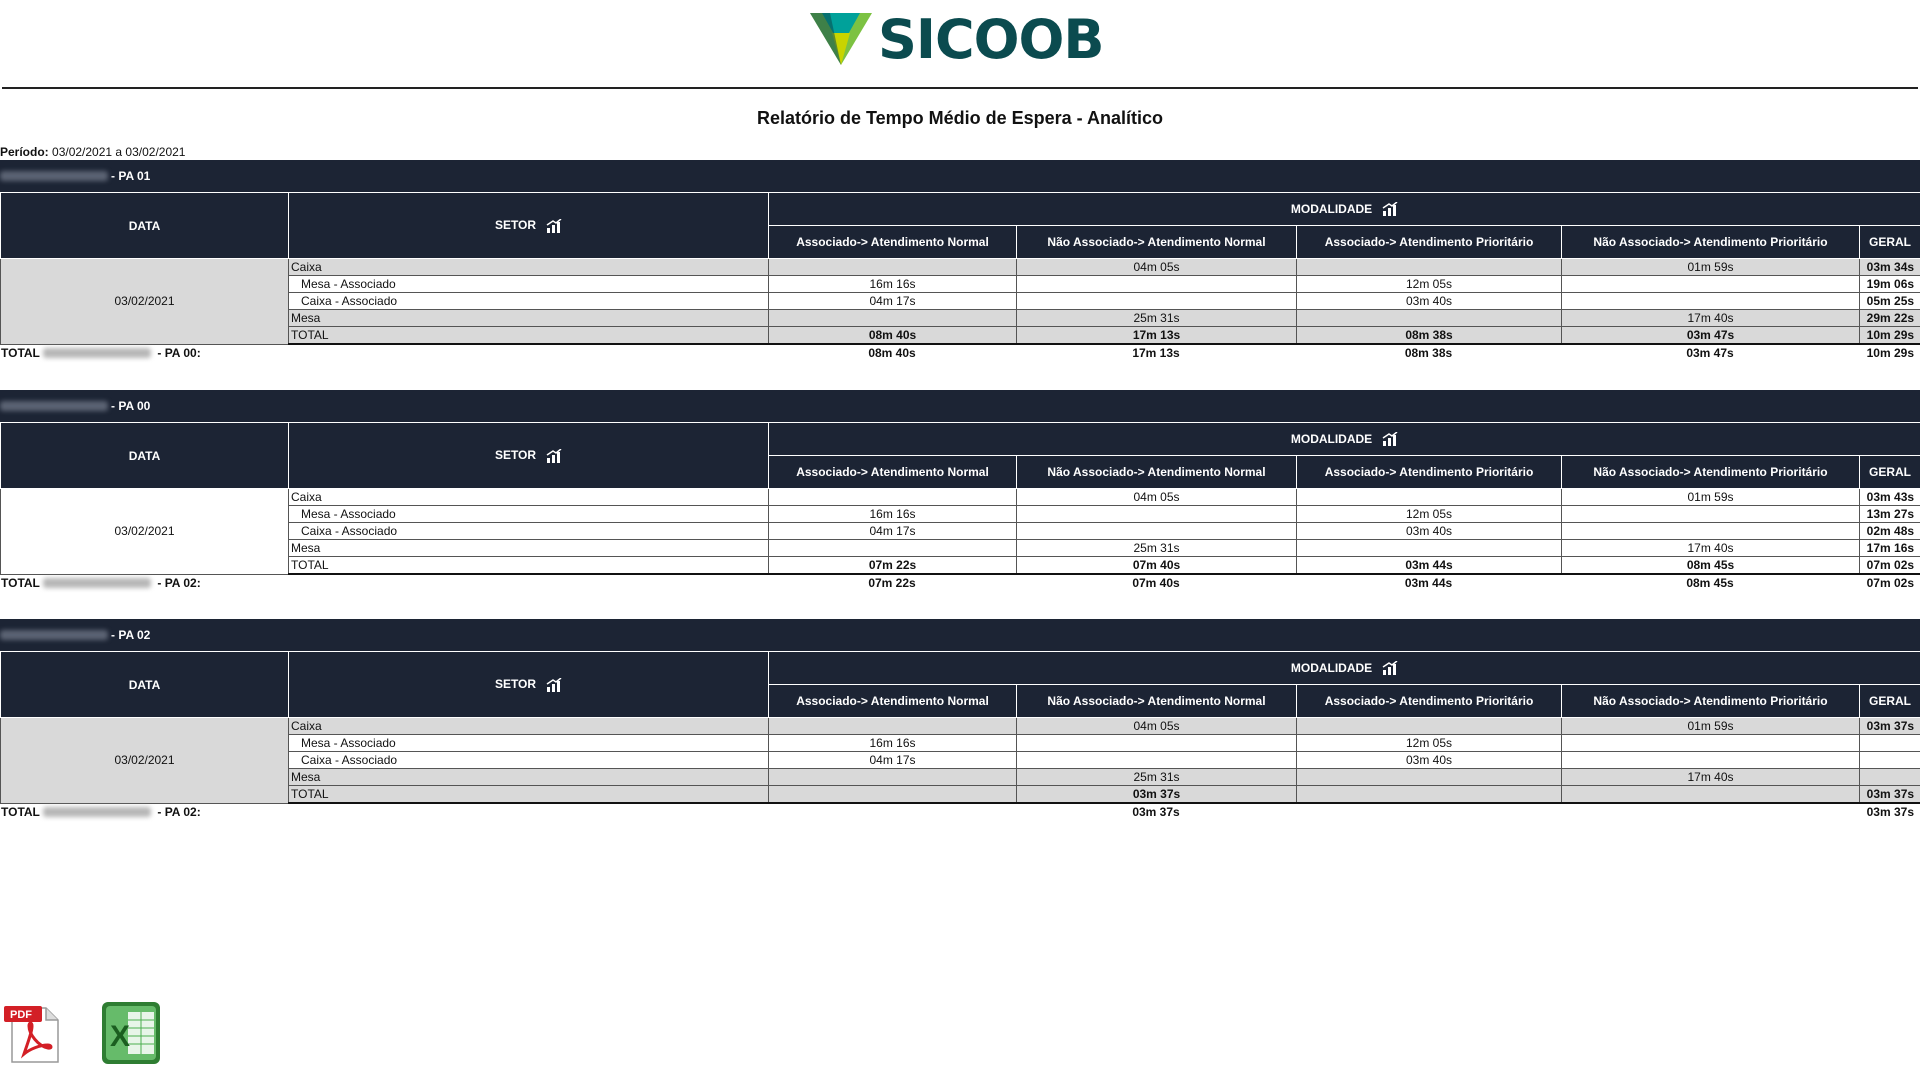 The height and width of the screenshot is (1080, 1920). I want to click on section-title: - PA 00, so click(131, 406).